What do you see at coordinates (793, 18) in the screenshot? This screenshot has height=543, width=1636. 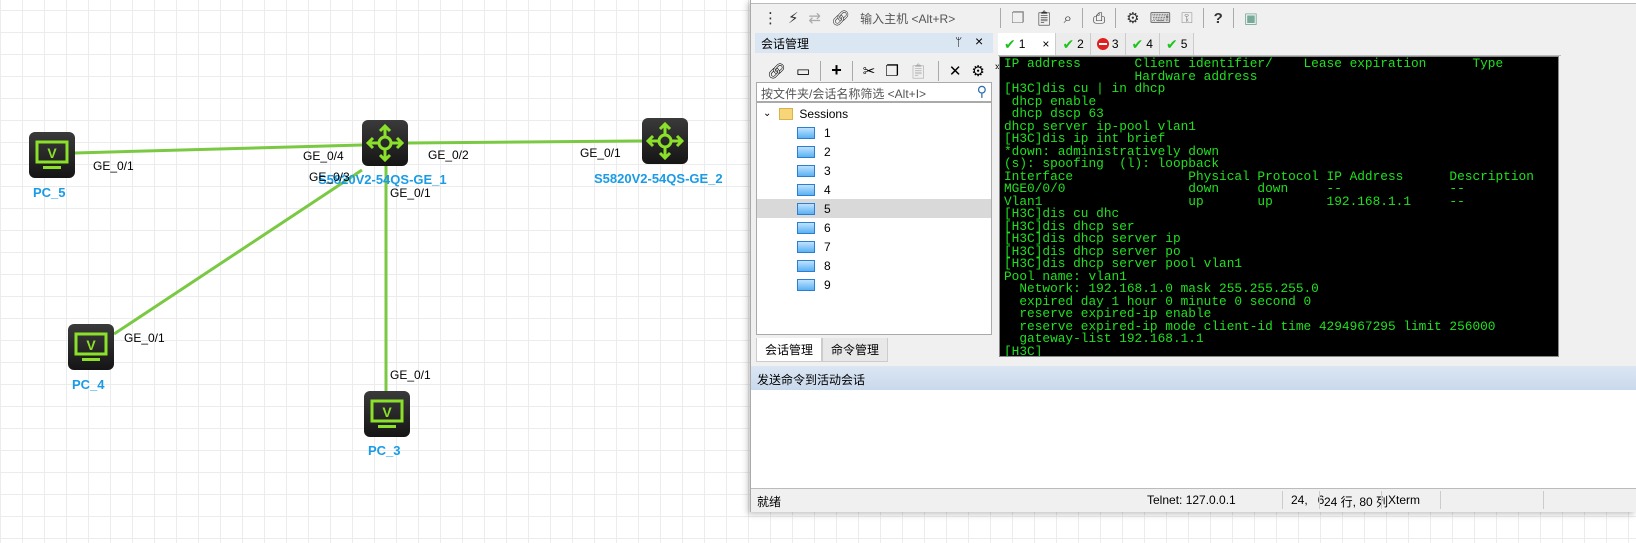 I see `quick-connect-icon: ⚡` at bounding box center [793, 18].